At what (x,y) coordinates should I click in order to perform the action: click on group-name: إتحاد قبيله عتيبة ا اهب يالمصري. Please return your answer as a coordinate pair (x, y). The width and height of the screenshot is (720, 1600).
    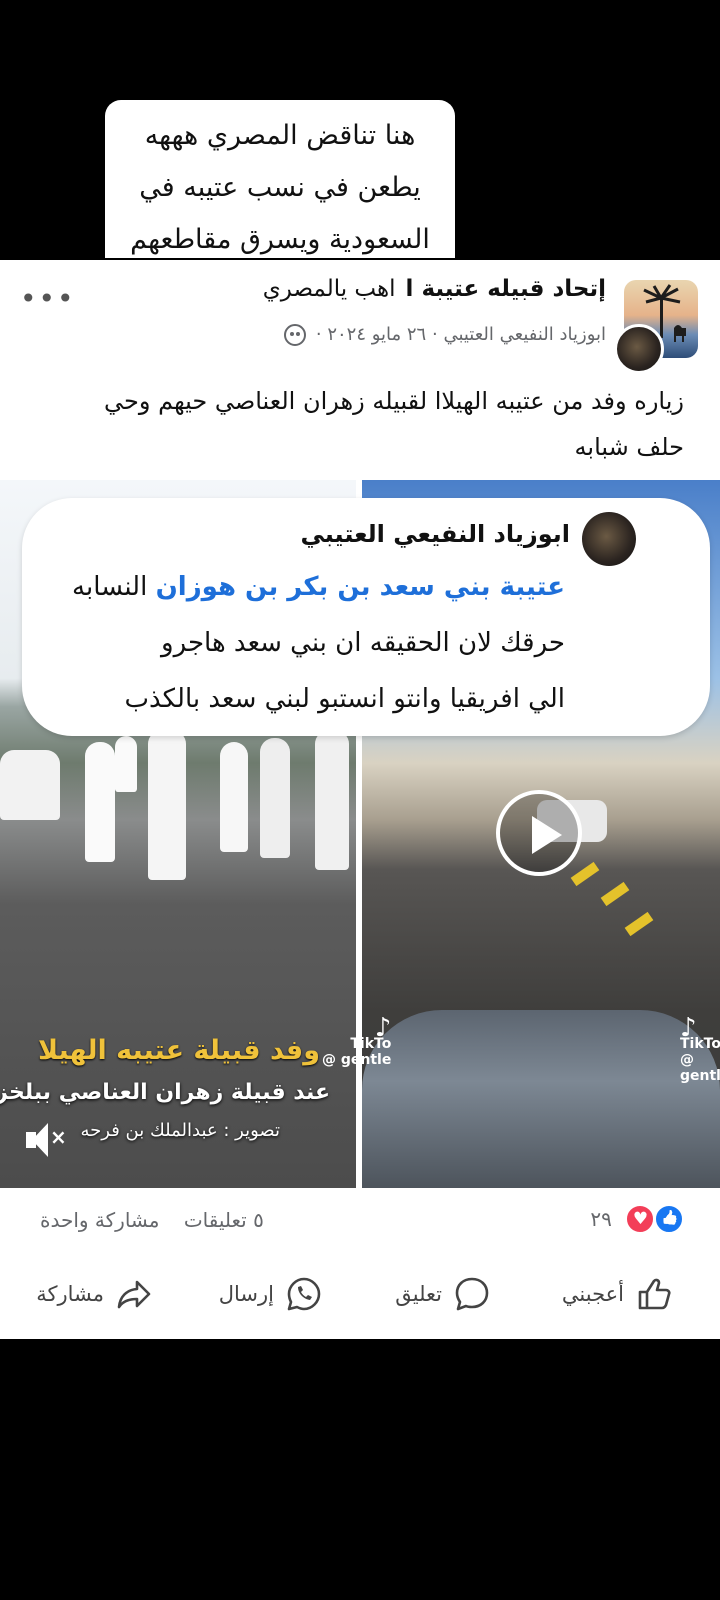
    Looking at the image, I should click on (434, 289).